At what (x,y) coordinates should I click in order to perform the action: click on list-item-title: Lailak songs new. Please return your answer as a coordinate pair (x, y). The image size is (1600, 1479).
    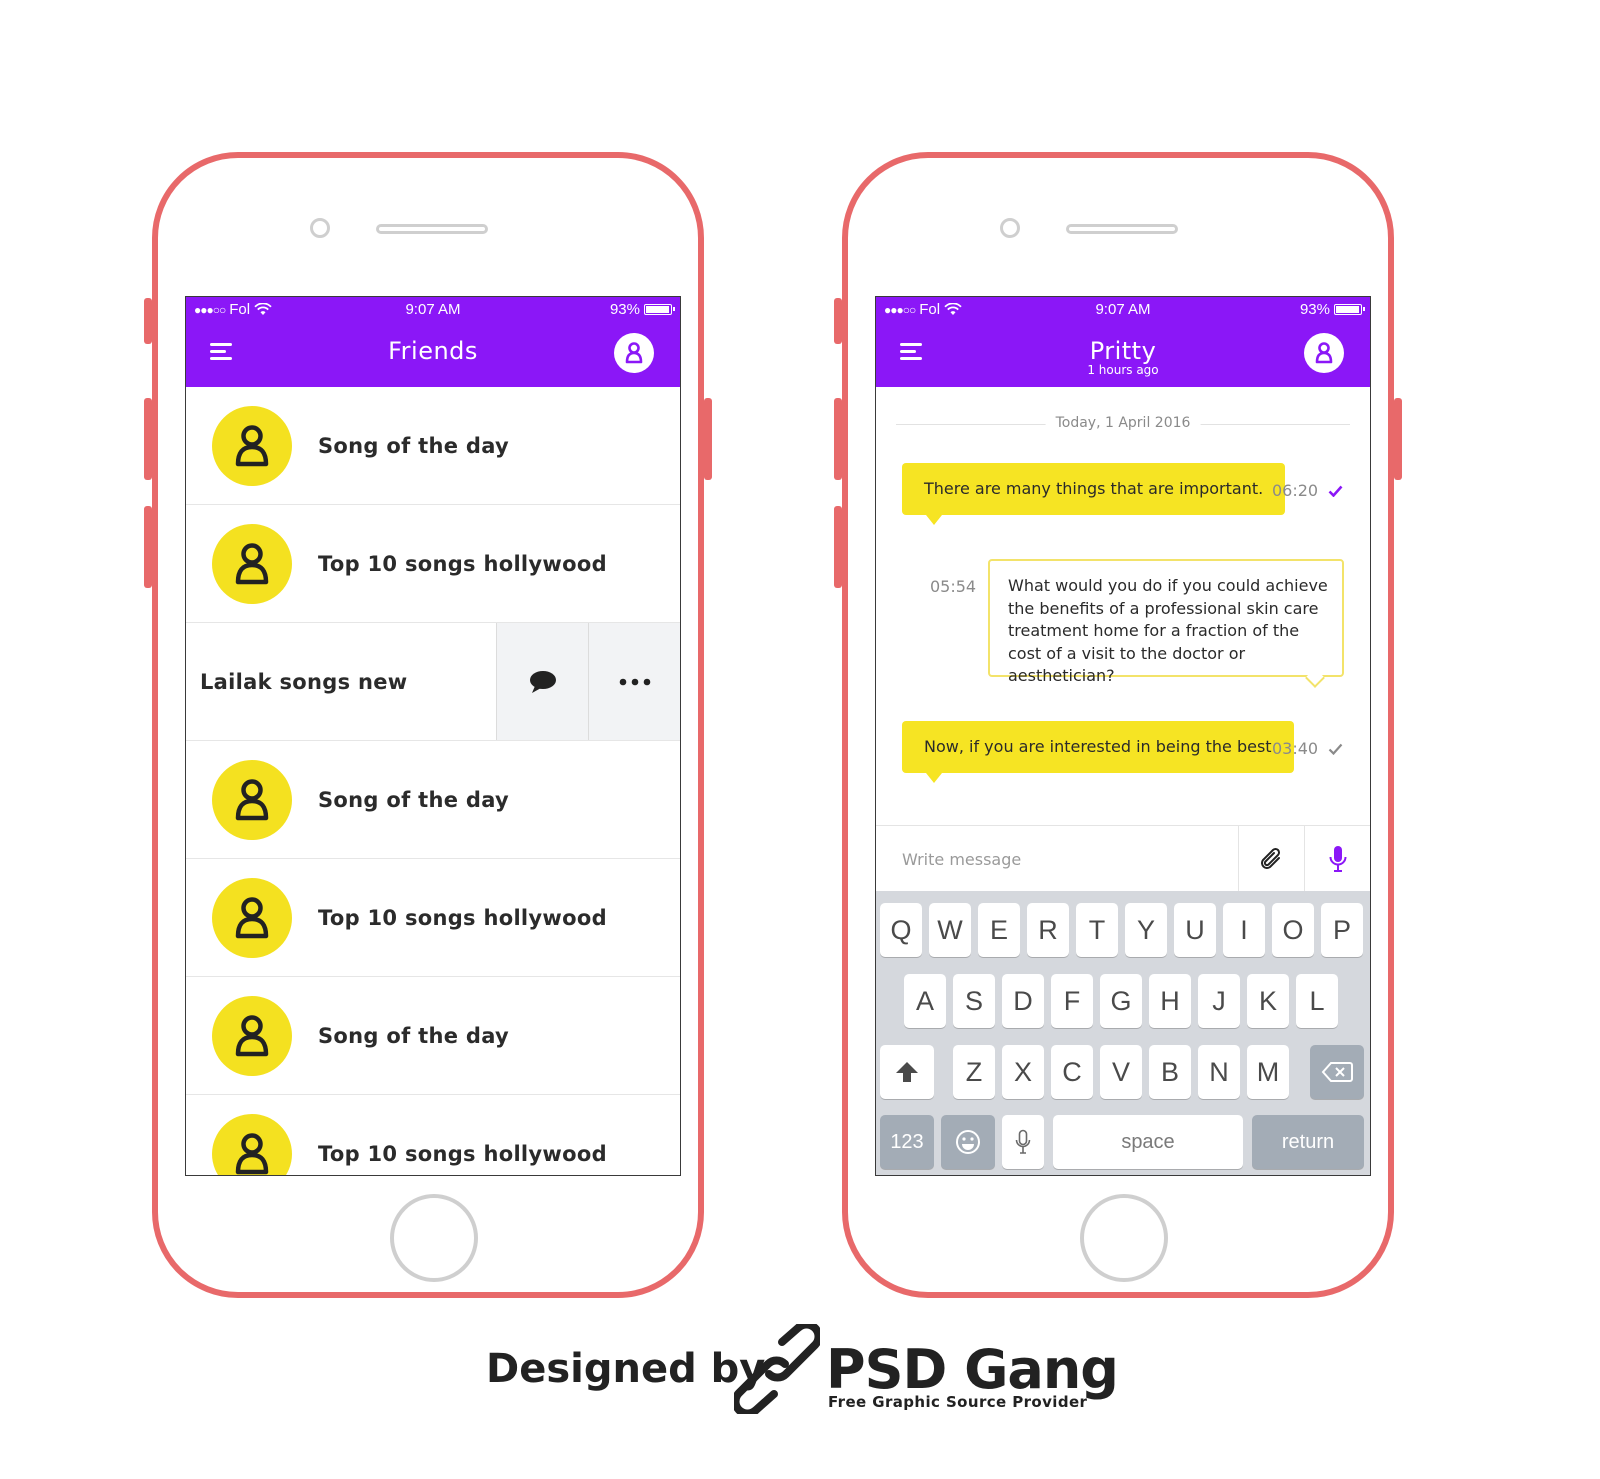
    Looking at the image, I should click on (304, 681).